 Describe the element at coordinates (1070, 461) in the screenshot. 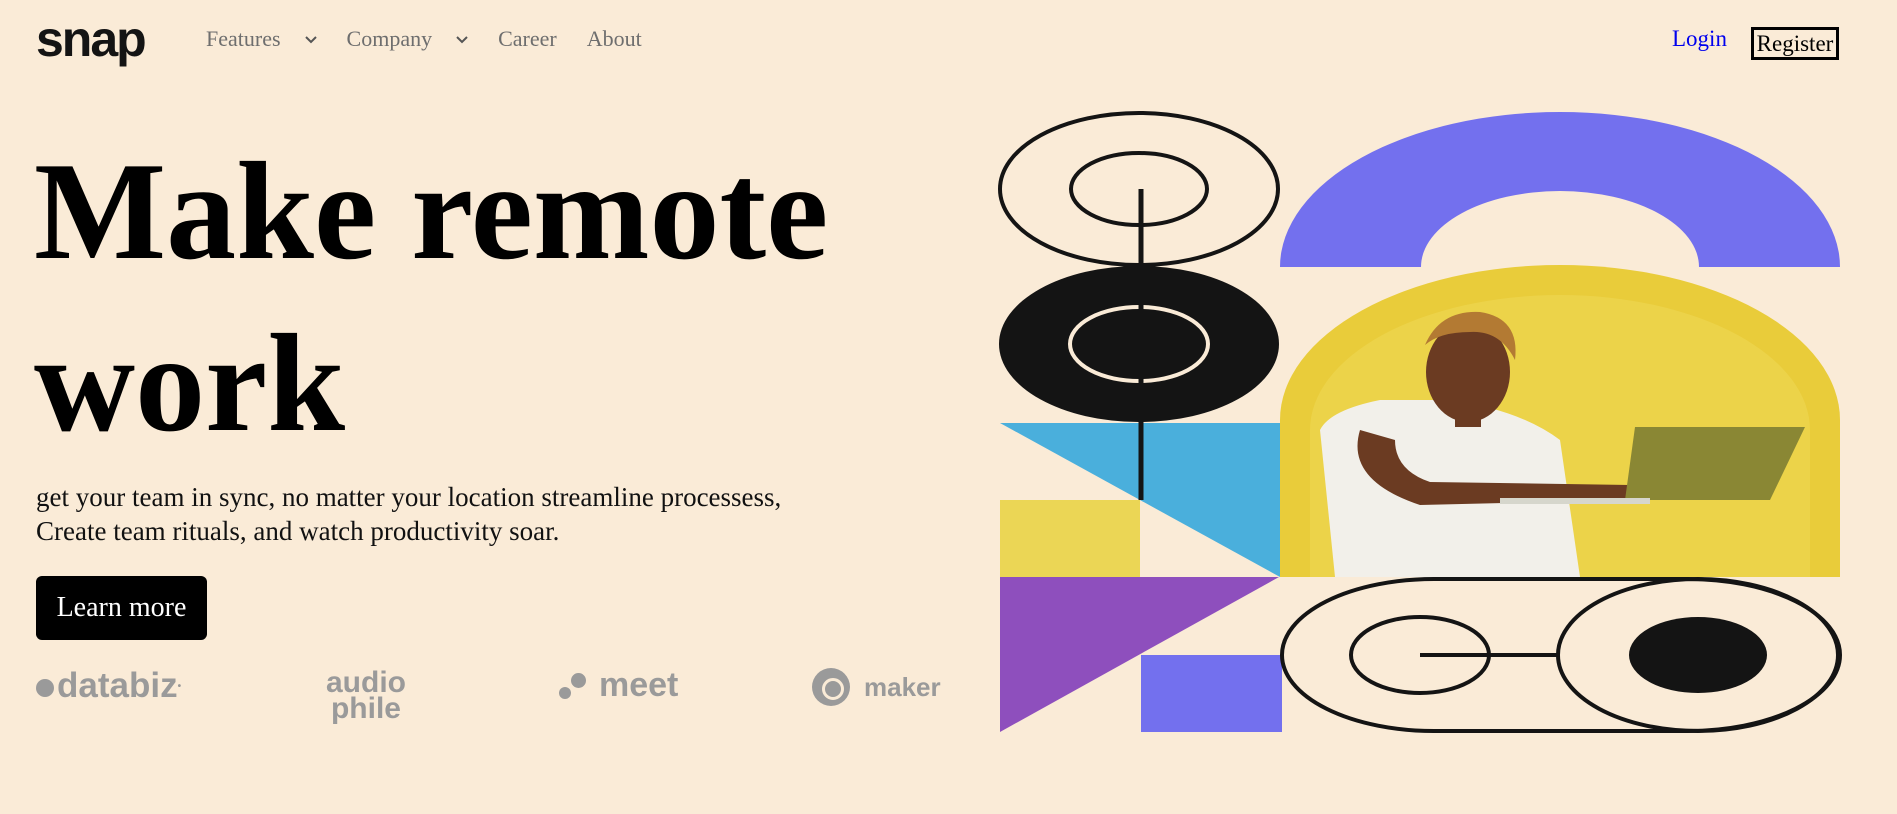

I see `blue-triangle-left` at that location.